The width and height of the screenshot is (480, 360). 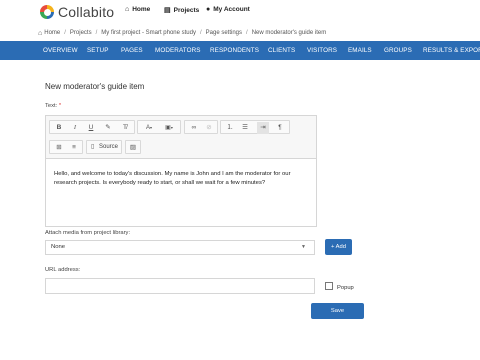 I want to click on top-header: Collabito ⌂ Home ▤ Projects ● My Account, so click(x=240, y=13).